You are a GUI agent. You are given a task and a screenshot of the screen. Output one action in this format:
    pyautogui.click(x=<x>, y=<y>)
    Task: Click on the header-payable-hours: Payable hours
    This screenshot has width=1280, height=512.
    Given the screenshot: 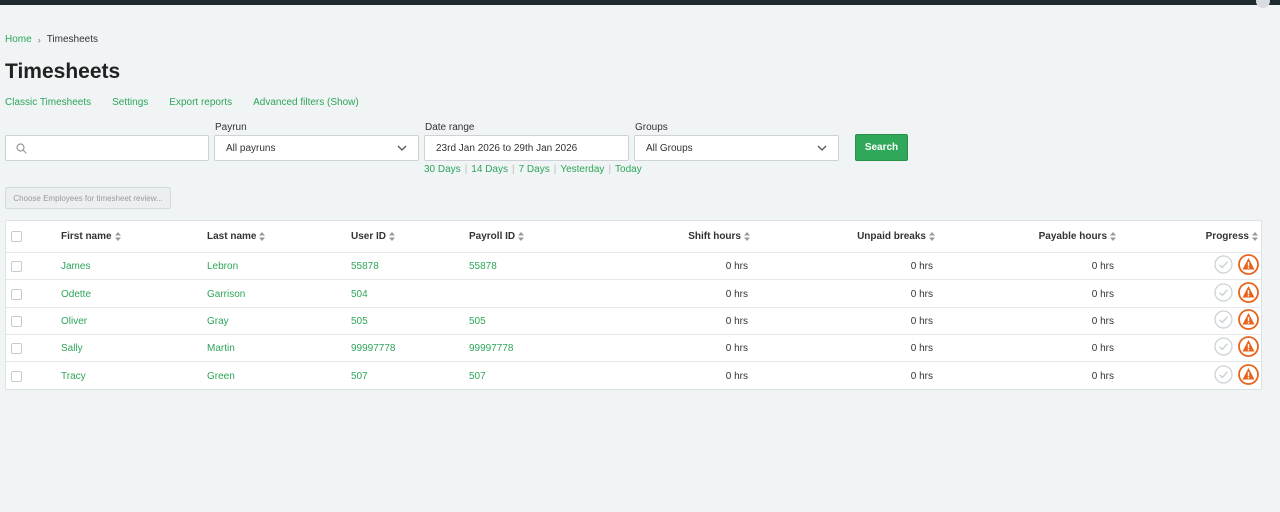 What is the action you would take?
    pyautogui.click(x=1041, y=236)
    